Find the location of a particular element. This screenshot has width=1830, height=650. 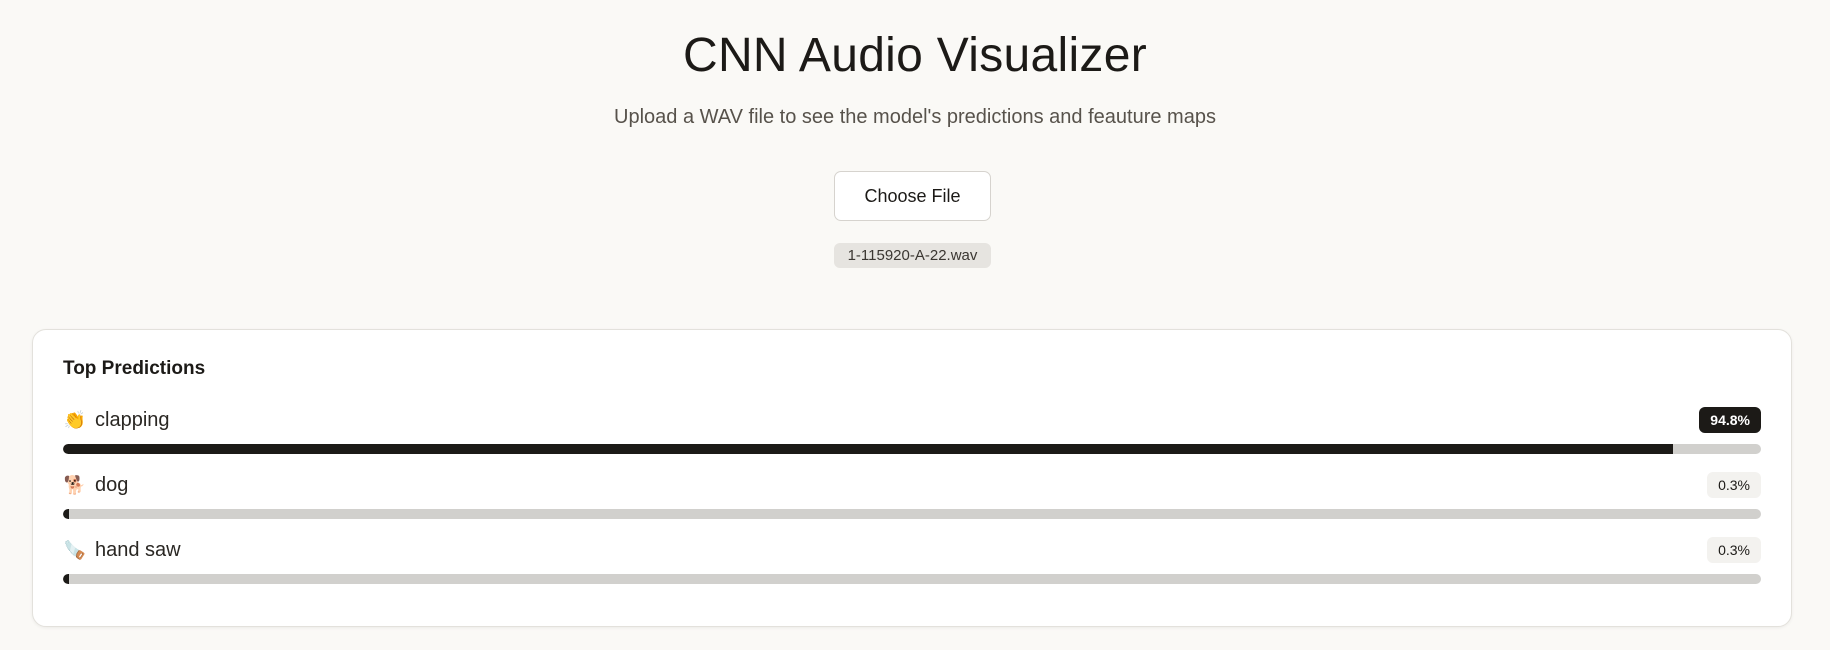

prediction-label: clapping is located at coordinates (132, 419).